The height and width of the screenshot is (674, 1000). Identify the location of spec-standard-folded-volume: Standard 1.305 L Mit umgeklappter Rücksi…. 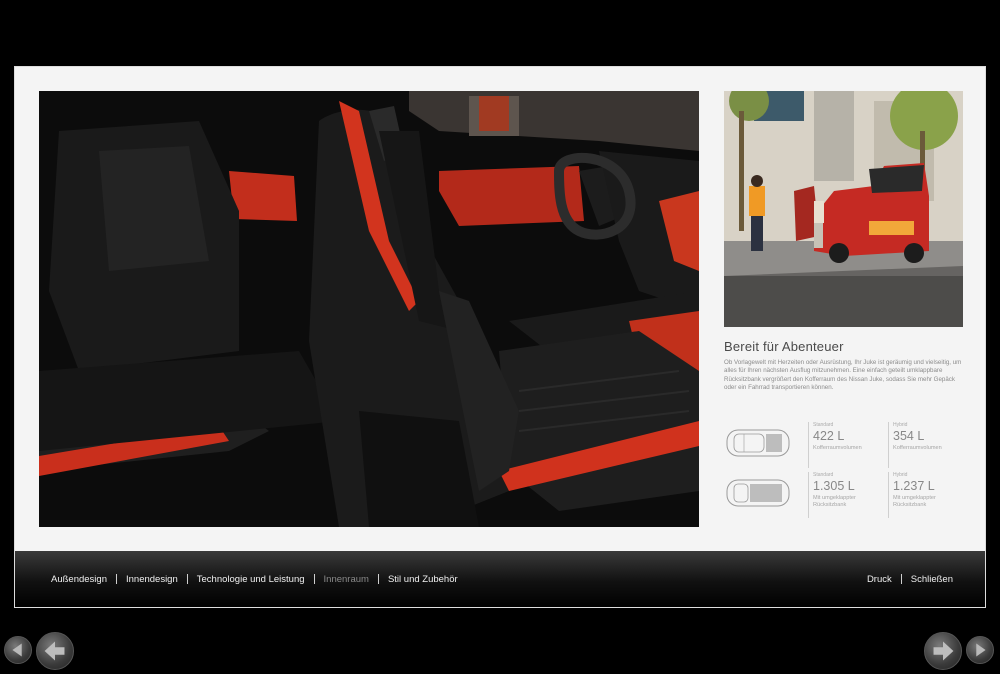
(846, 495).